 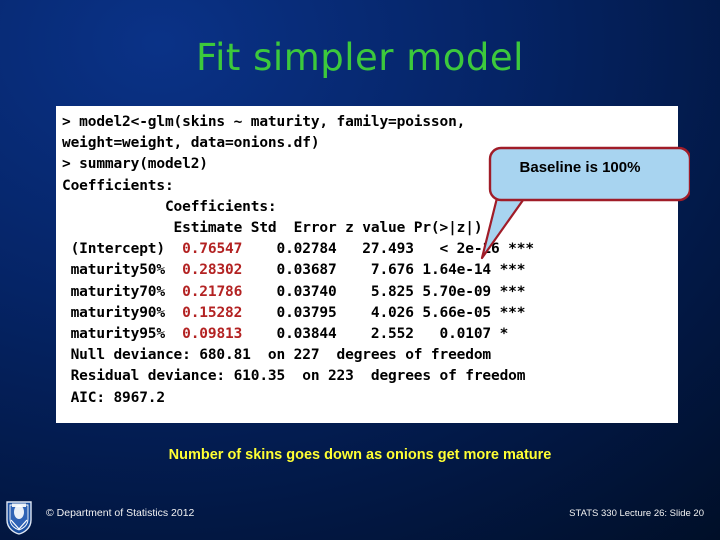 What do you see at coordinates (114, 397) in the screenshot?
I see `aic-line: AIC: 8967.2` at bounding box center [114, 397].